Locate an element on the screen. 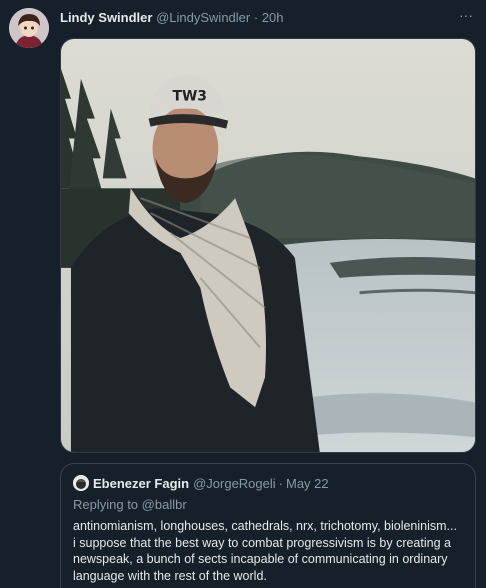 This screenshot has width=486, height=588. author-handle: @LindySwindler is located at coordinates (203, 17).